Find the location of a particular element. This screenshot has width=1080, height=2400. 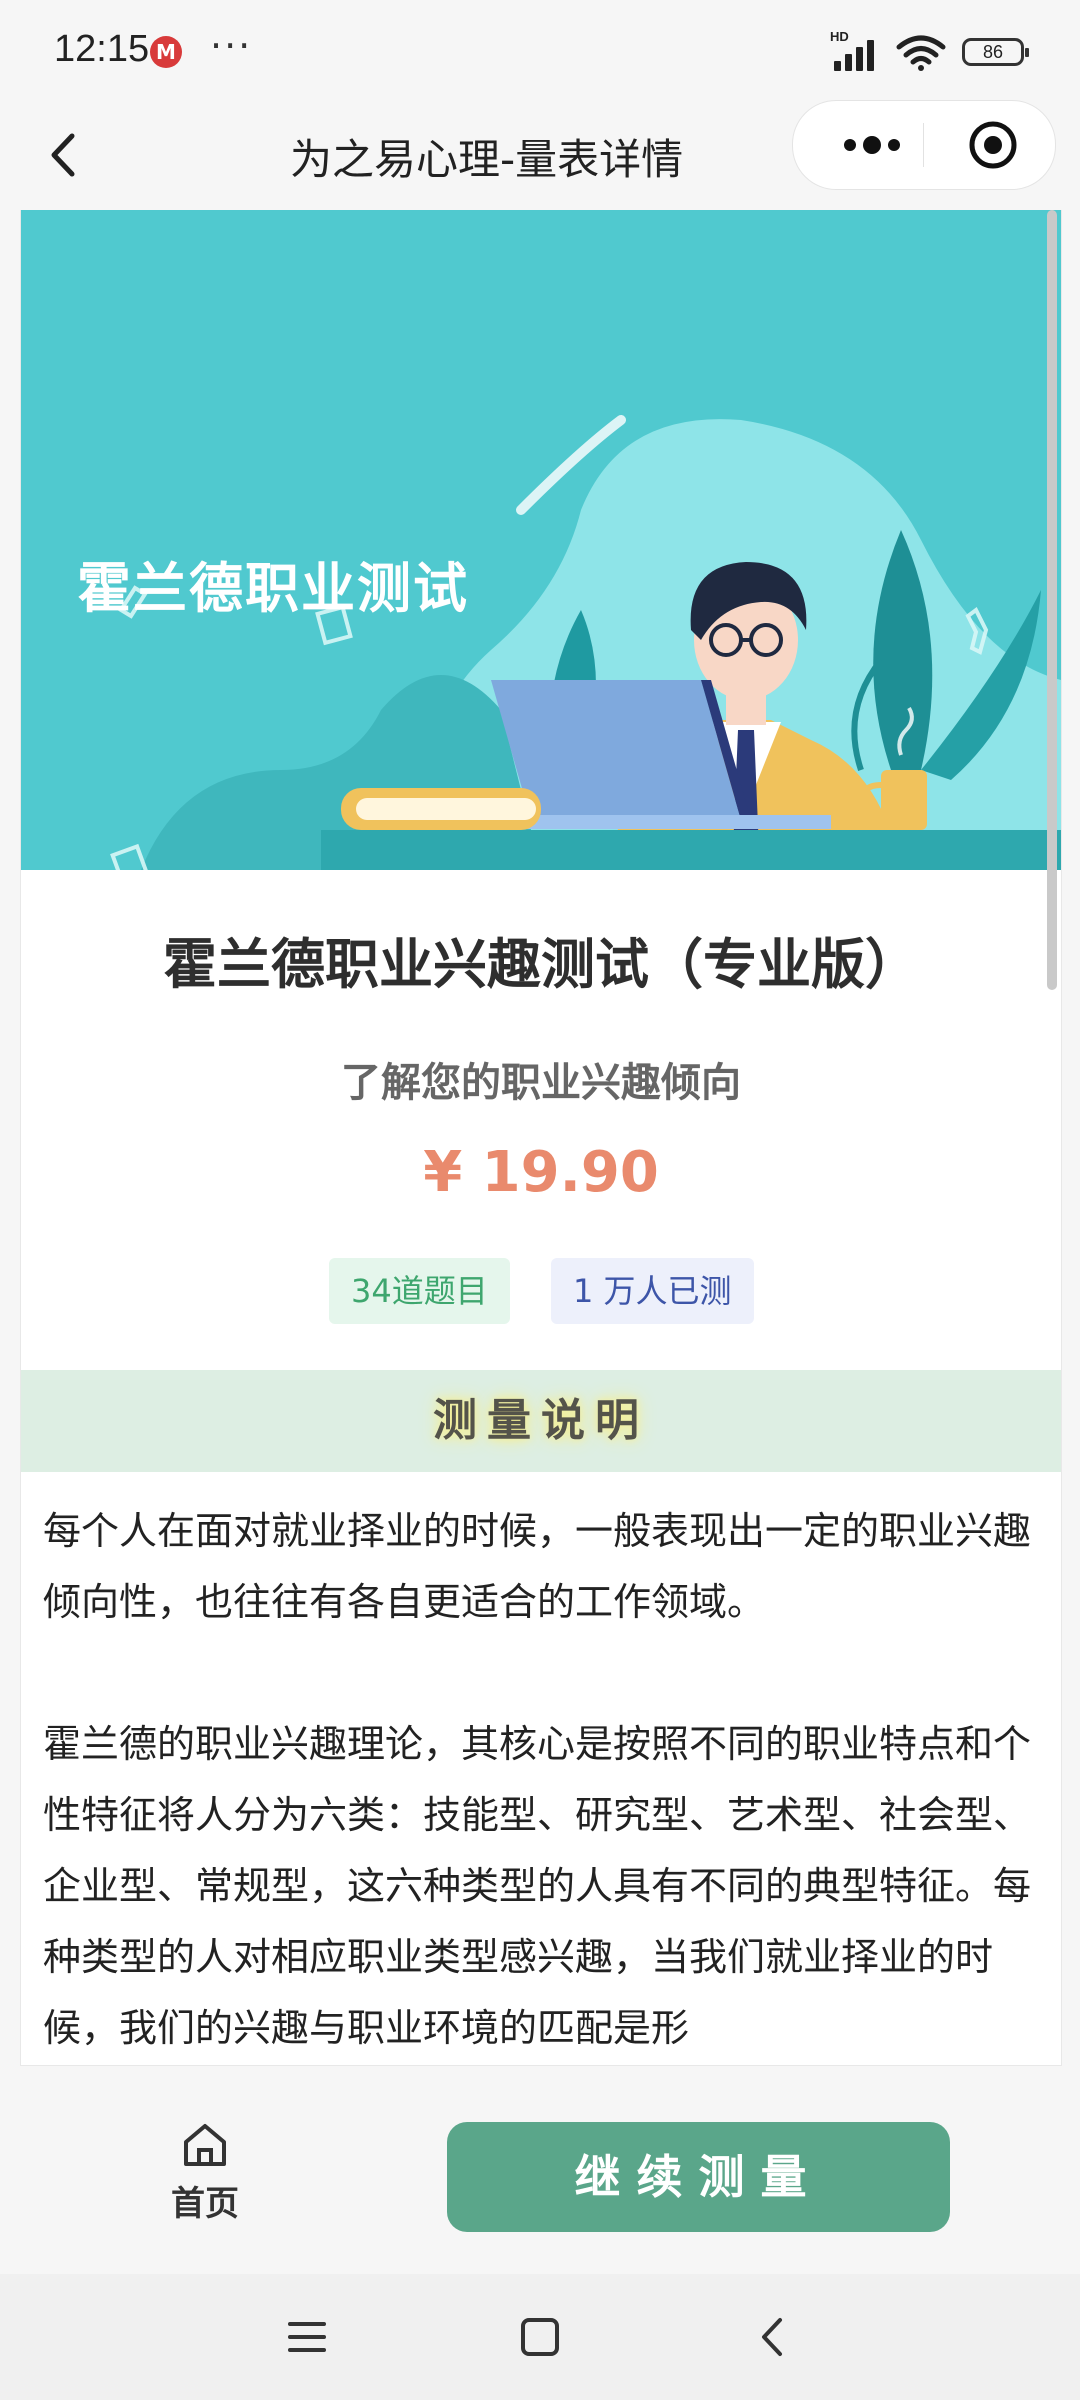

battery-level: 86 is located at coordinates (993, 52).